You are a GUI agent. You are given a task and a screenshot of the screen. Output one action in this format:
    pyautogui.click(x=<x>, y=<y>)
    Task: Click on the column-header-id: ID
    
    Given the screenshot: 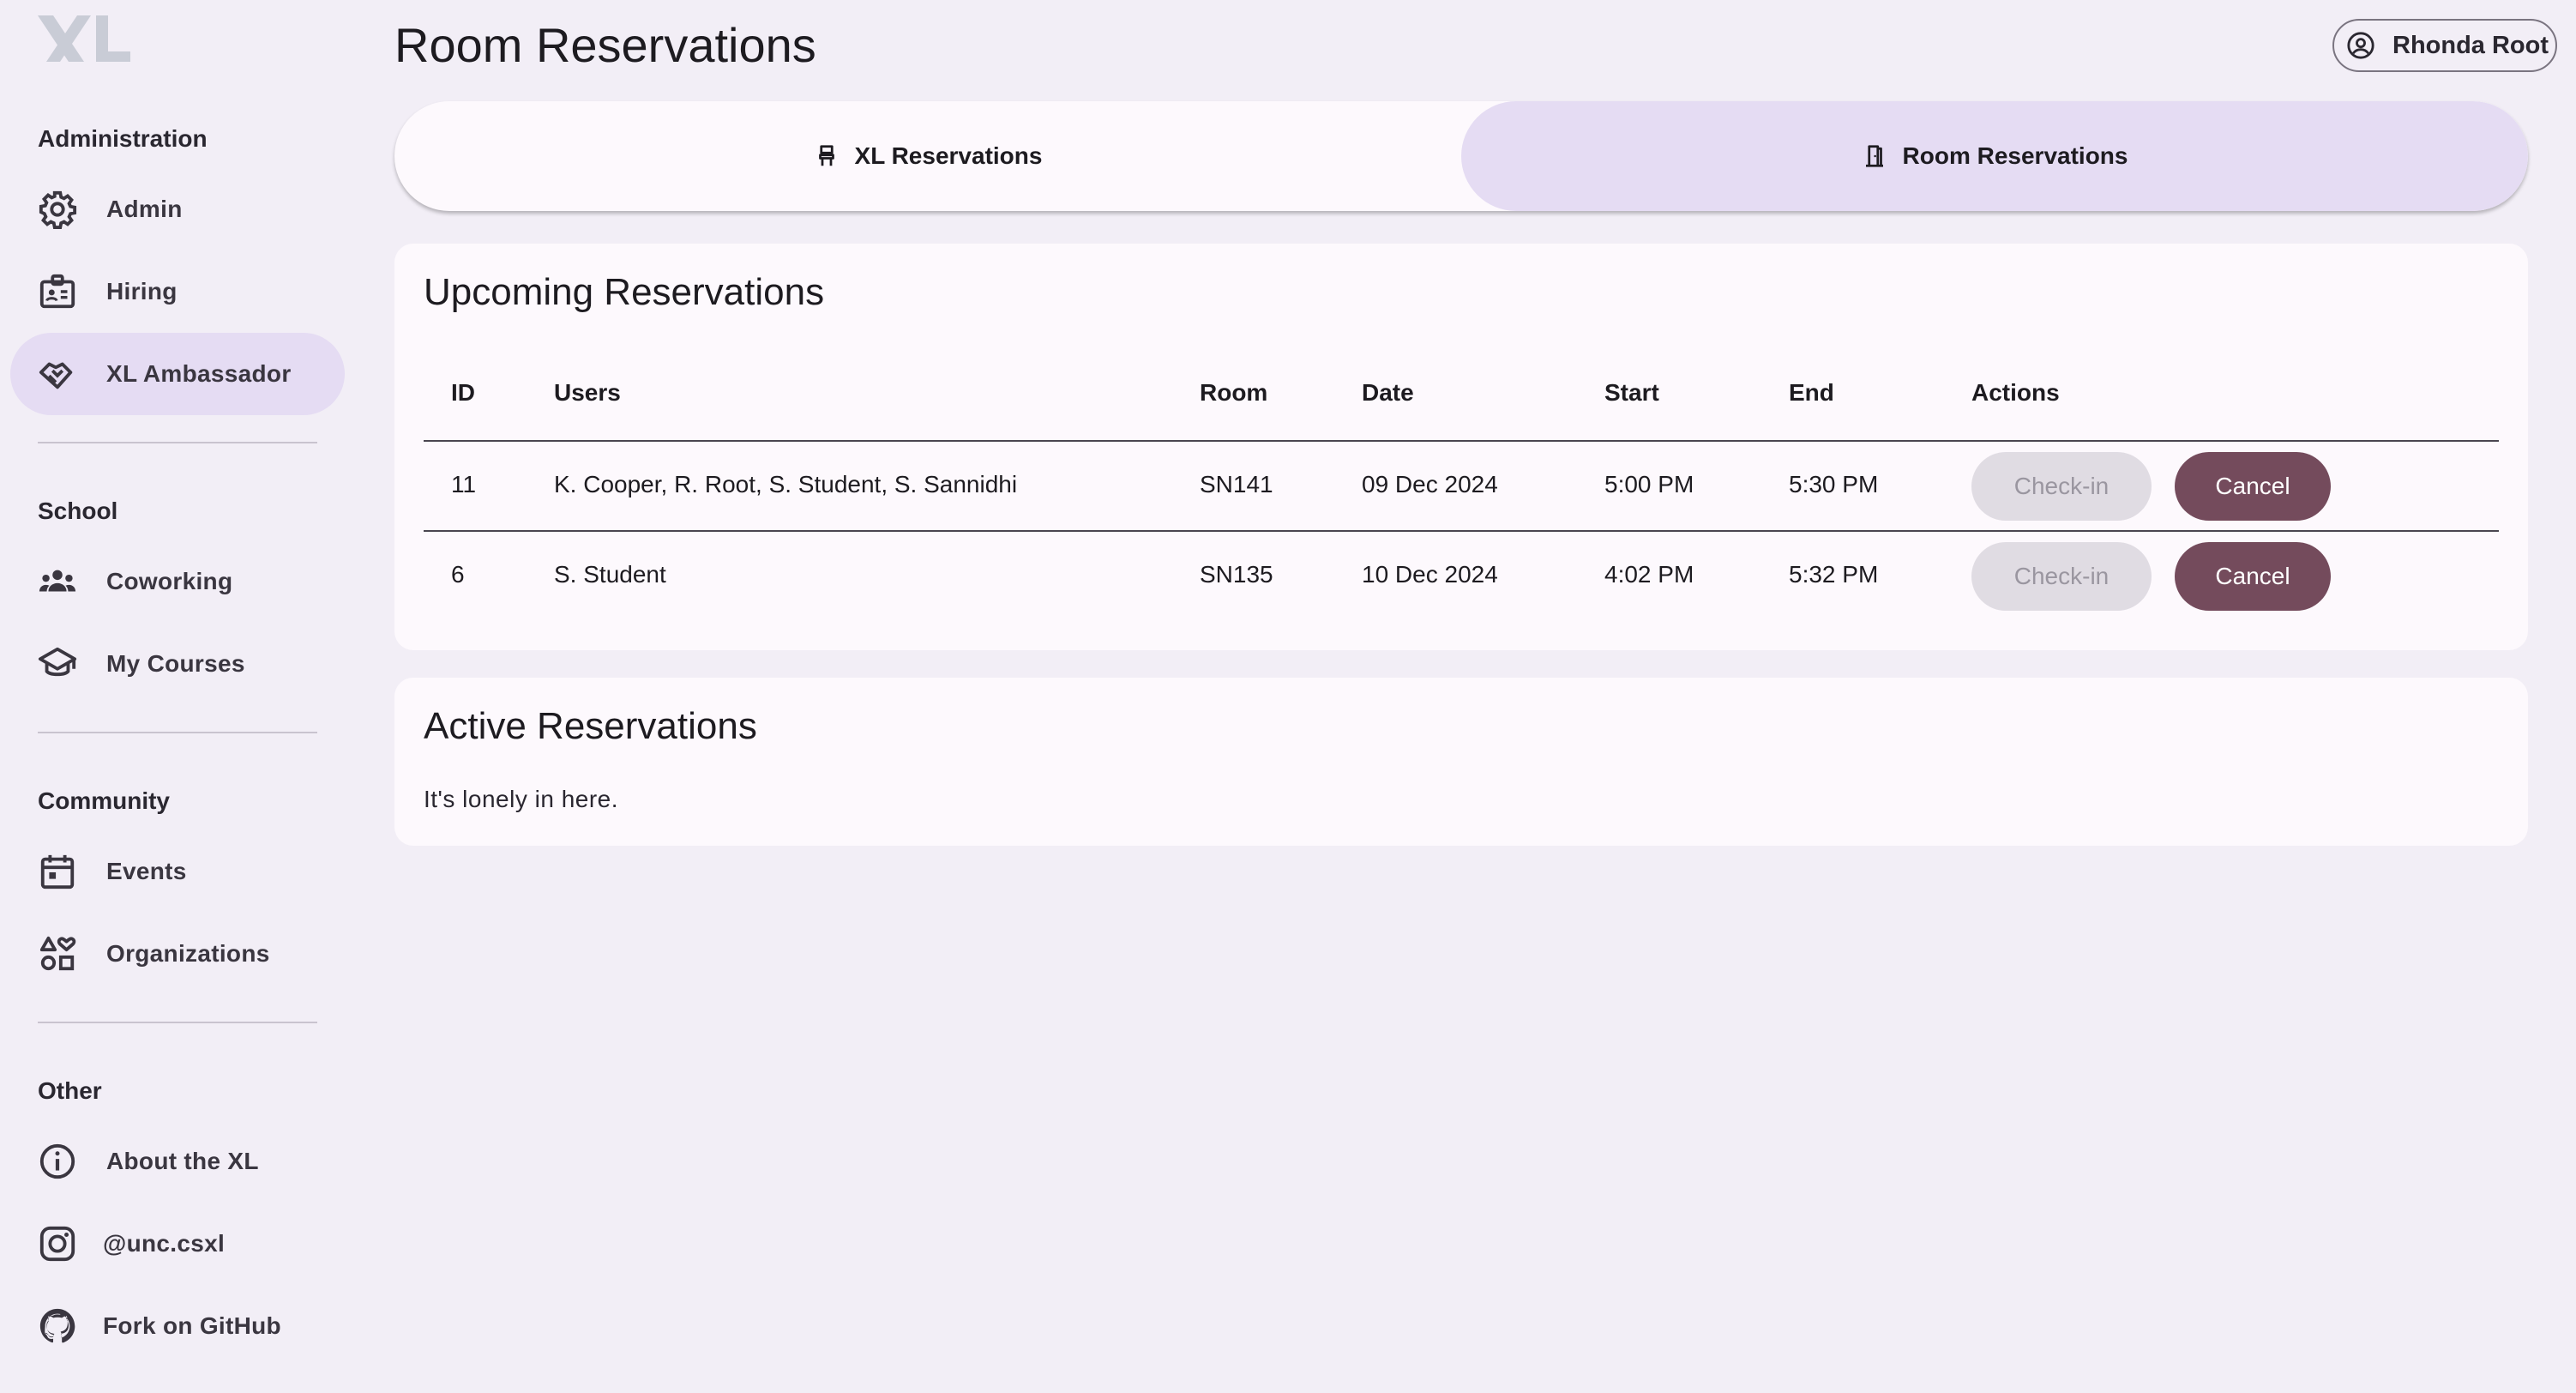 What is the action you would take?
    pyautogui.click(x=463, y=392)
    